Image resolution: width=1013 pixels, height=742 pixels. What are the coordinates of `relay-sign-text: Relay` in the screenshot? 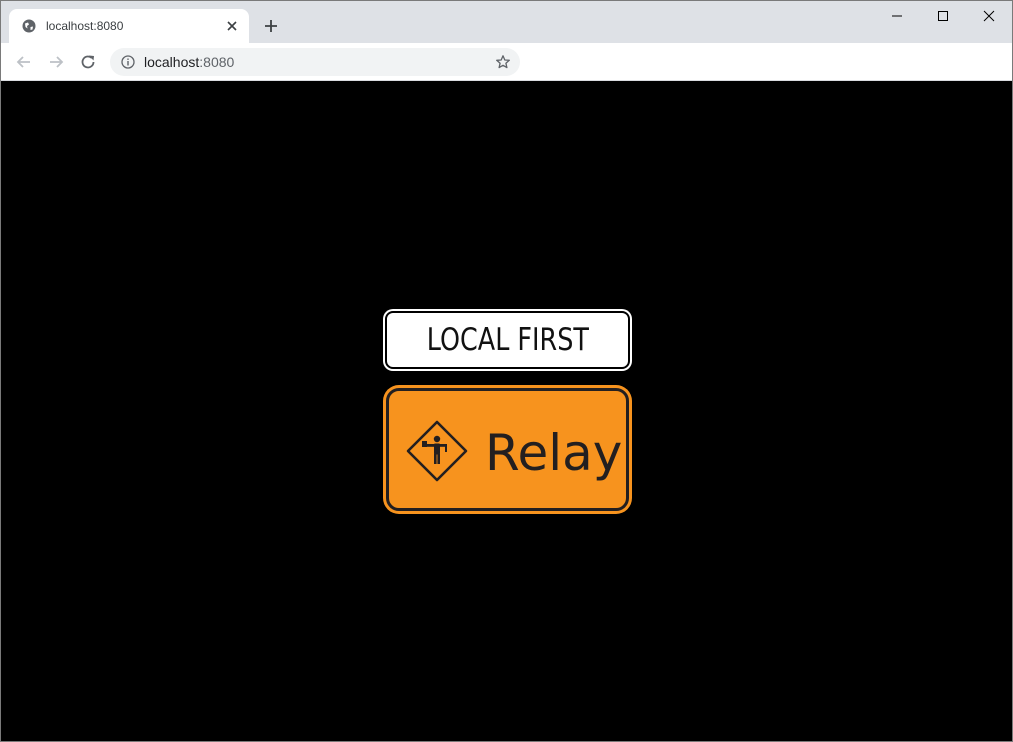 It's located at (554, 453).